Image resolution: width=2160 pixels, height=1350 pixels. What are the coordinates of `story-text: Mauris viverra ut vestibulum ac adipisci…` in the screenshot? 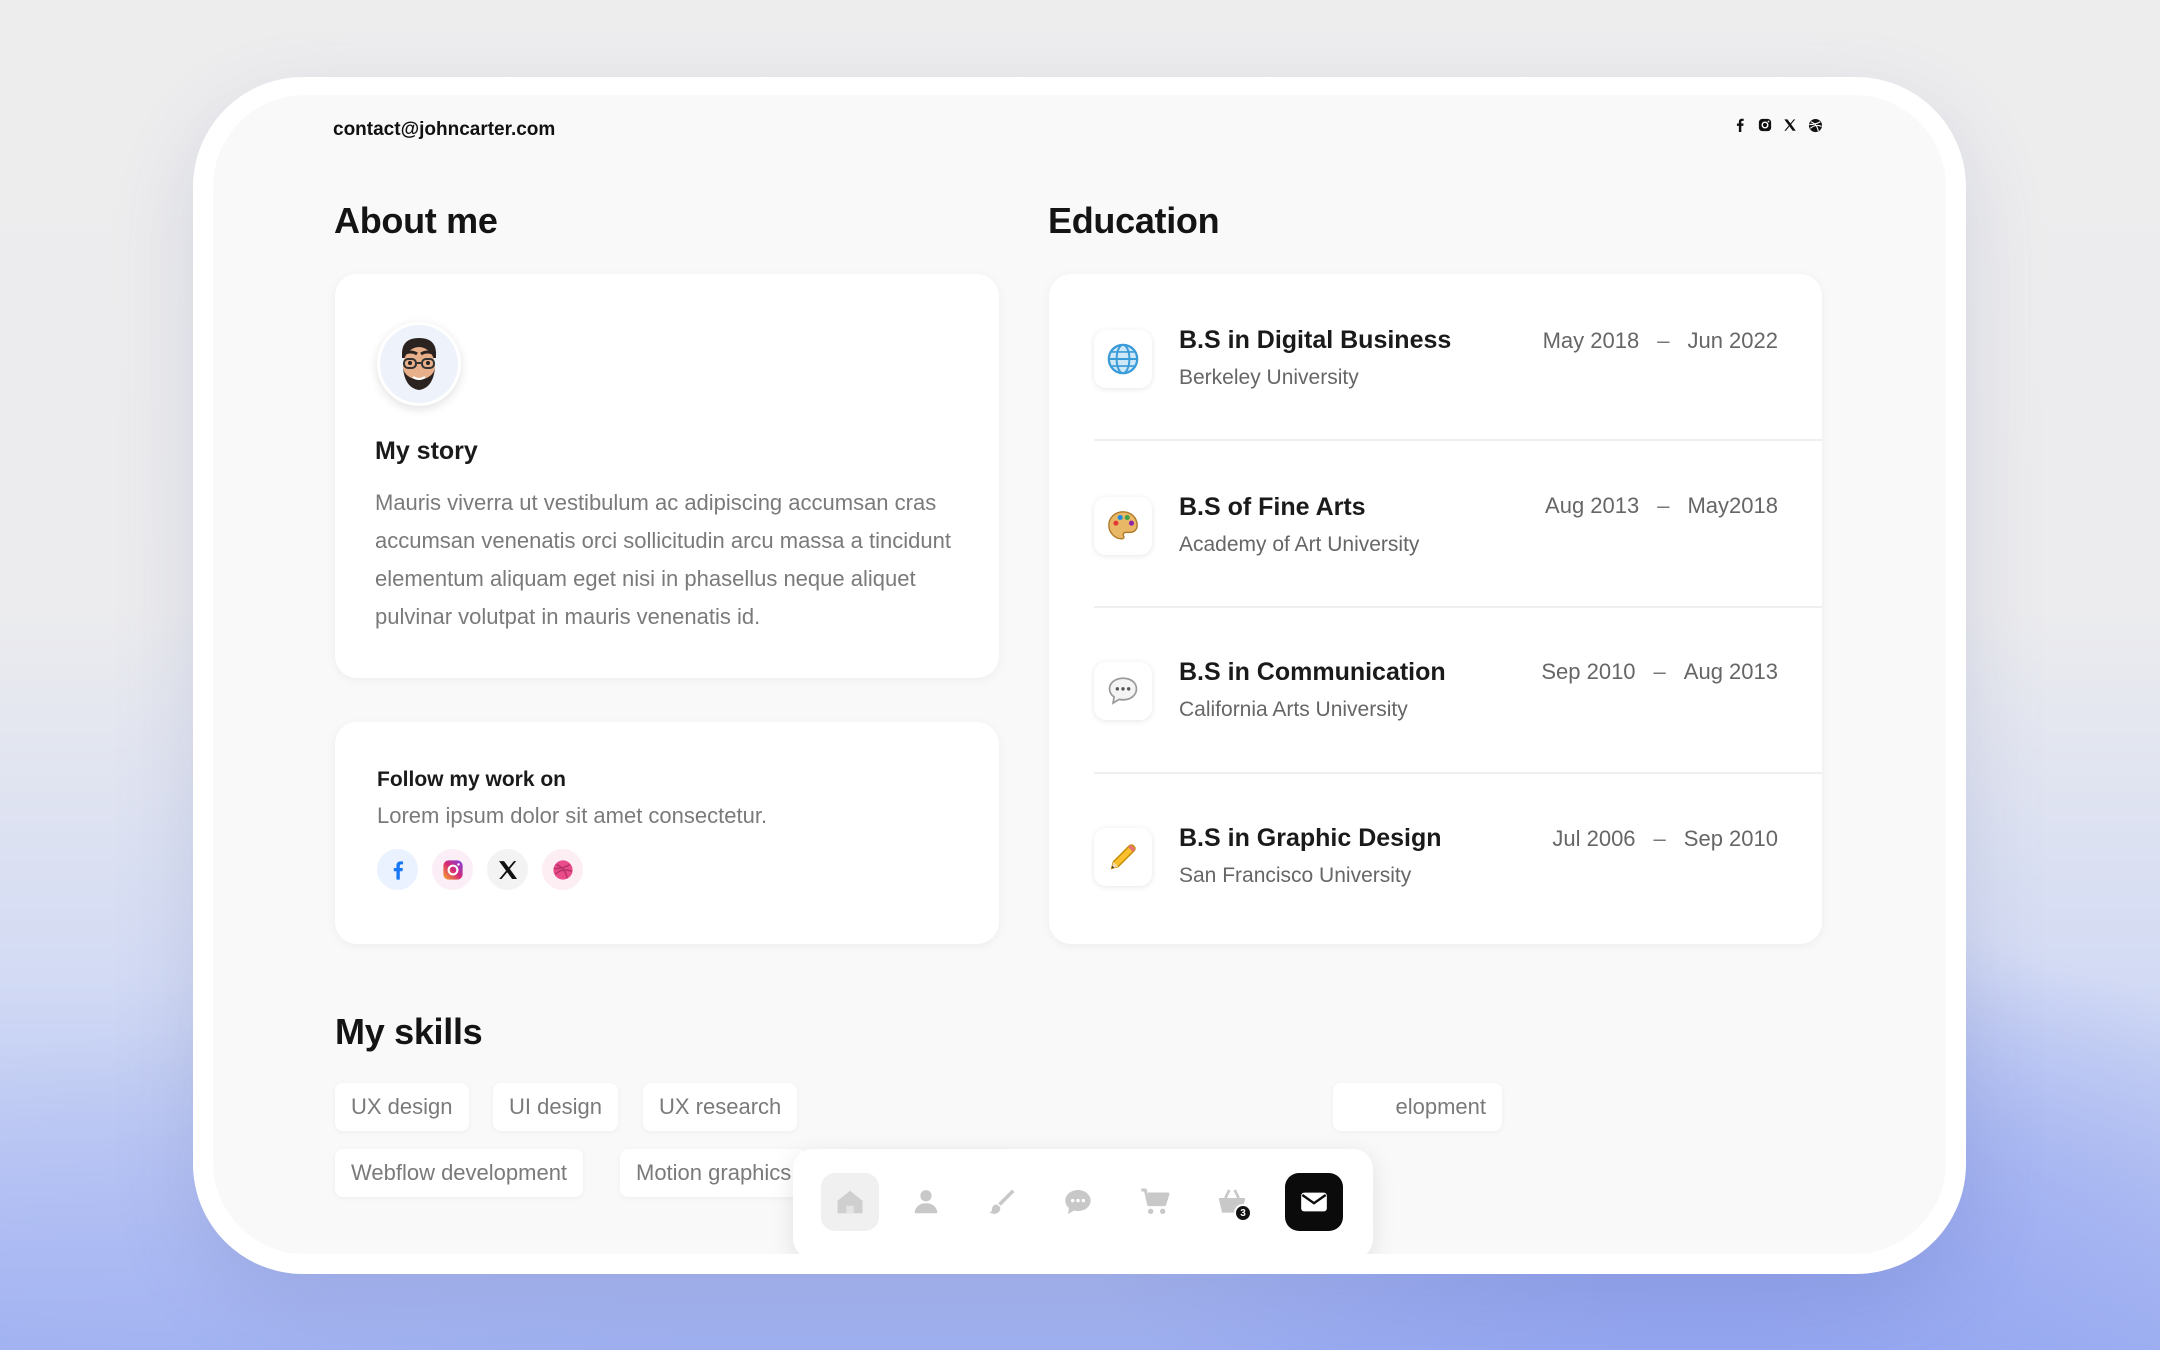 It's located at (663, 559).